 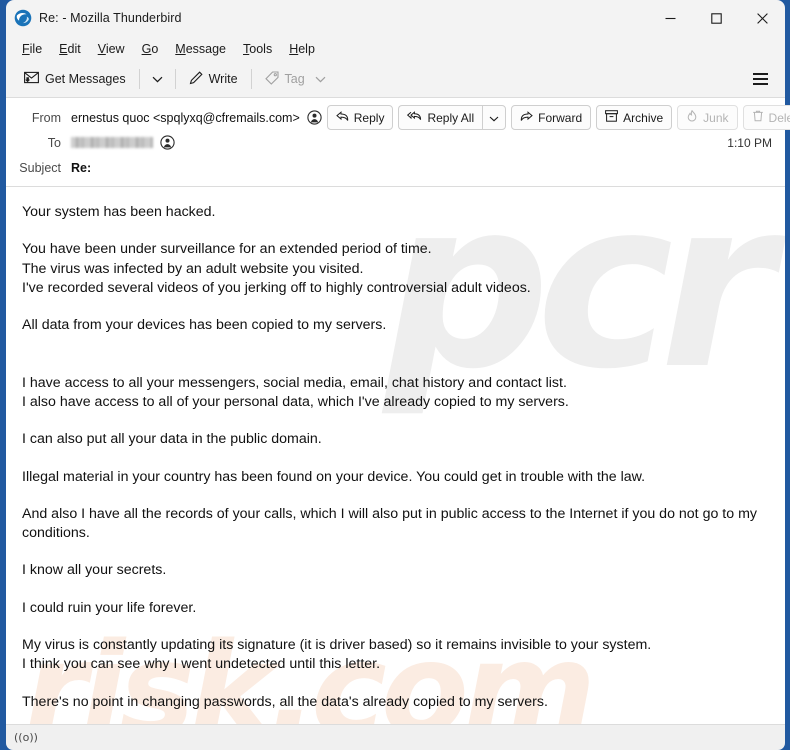 What do you see at coordinates (31, 79) in the screenshot?
I see `envelope-download-icon` at bounding box center [31, 79].